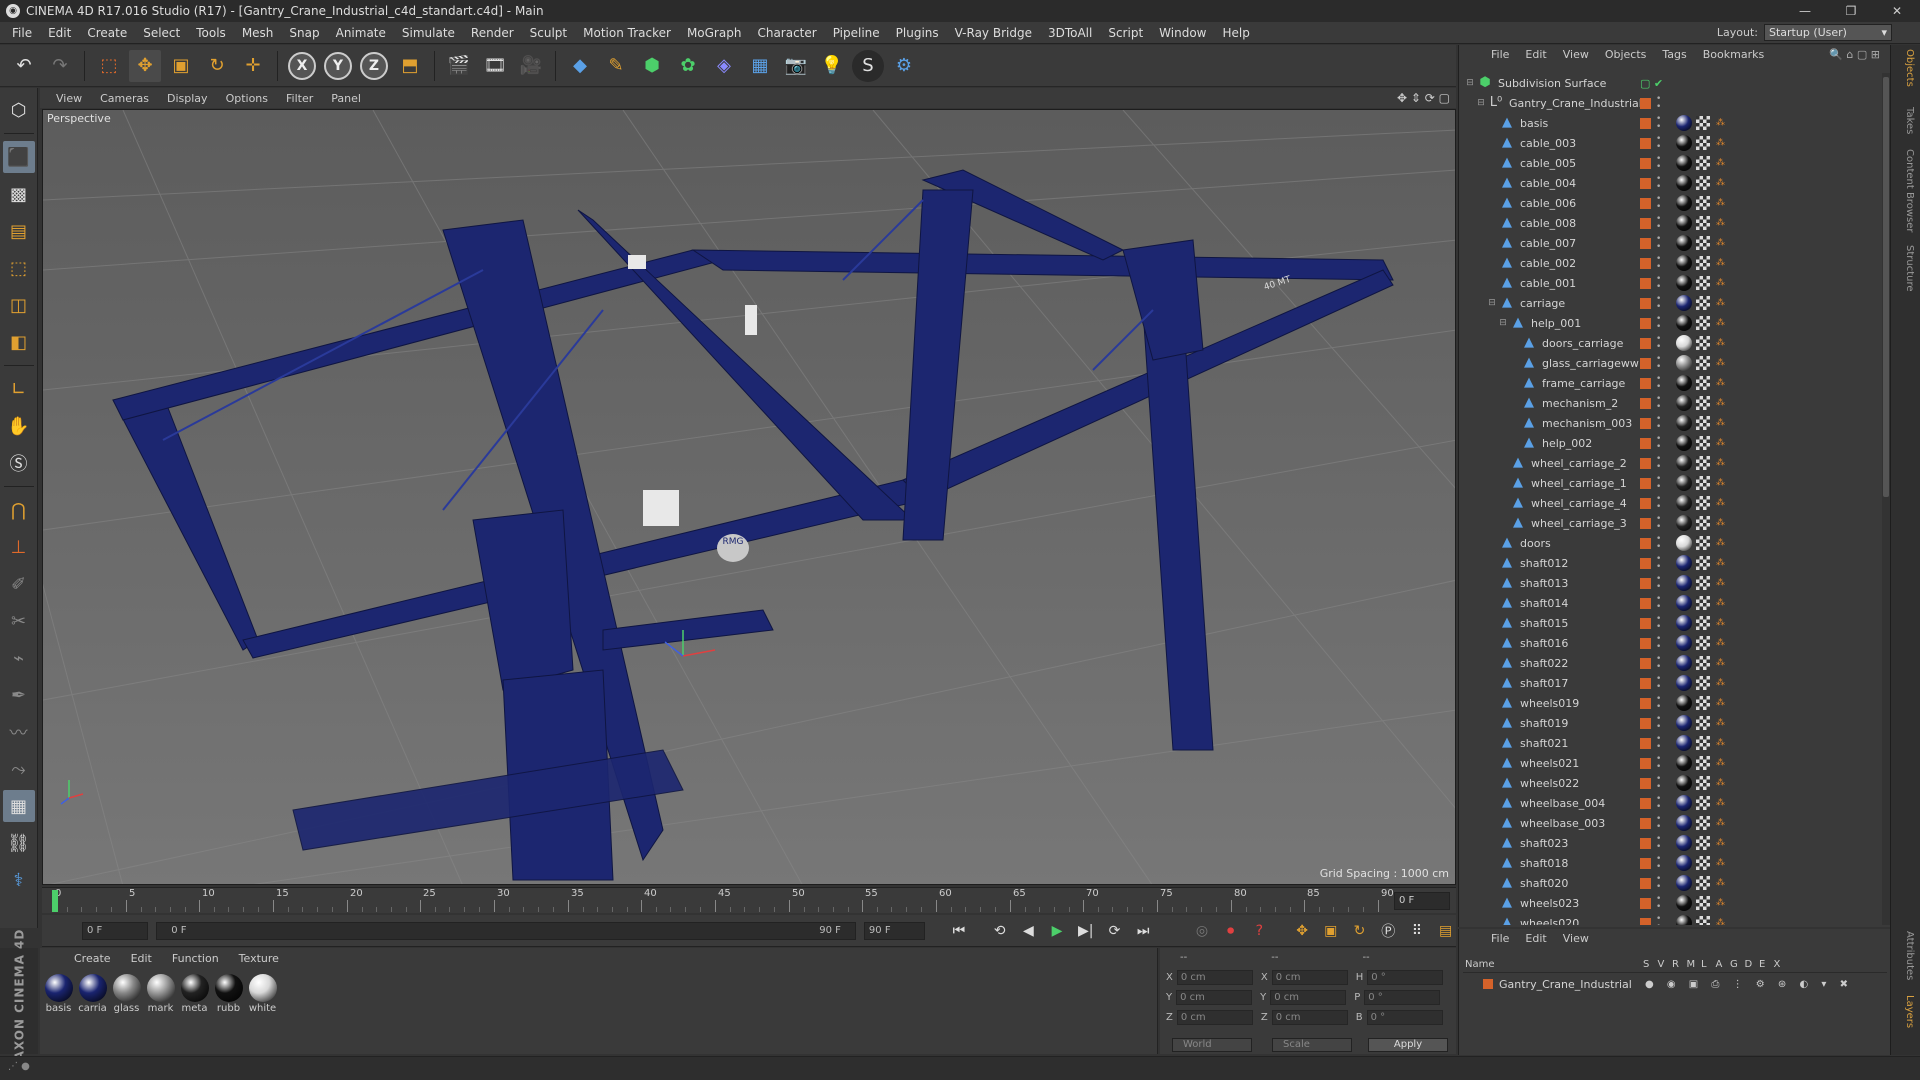 The image size is (1920, 1080). What do you see at coordinates (459, 66) in the screenshot?
I see `render-view-icon: 🎬` at bounding box center [459, 66].